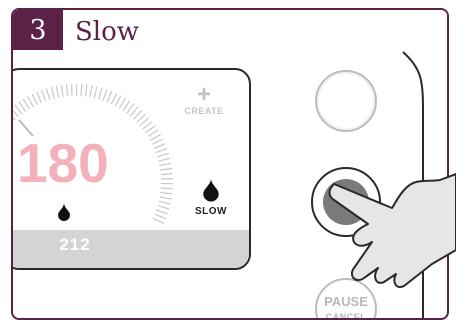  What do you see at coordinates (12, 216) in the screenshot?
I see `pointer-arrow-icon` at bounding box center [12, 216].